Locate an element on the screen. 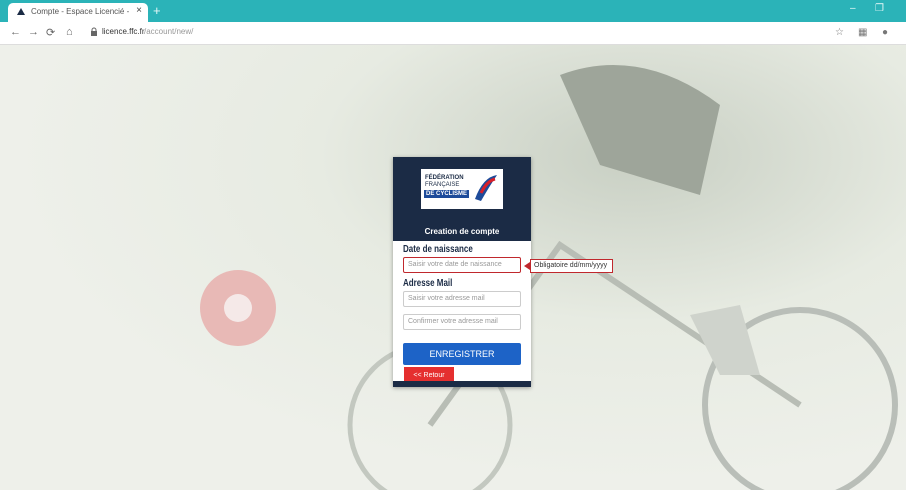 The width and height of the screenshot is (906, 490). browser-tab-strip: Compte - Espace Licencié - FFC × + – ❐ is located at coordinates (453, 11).